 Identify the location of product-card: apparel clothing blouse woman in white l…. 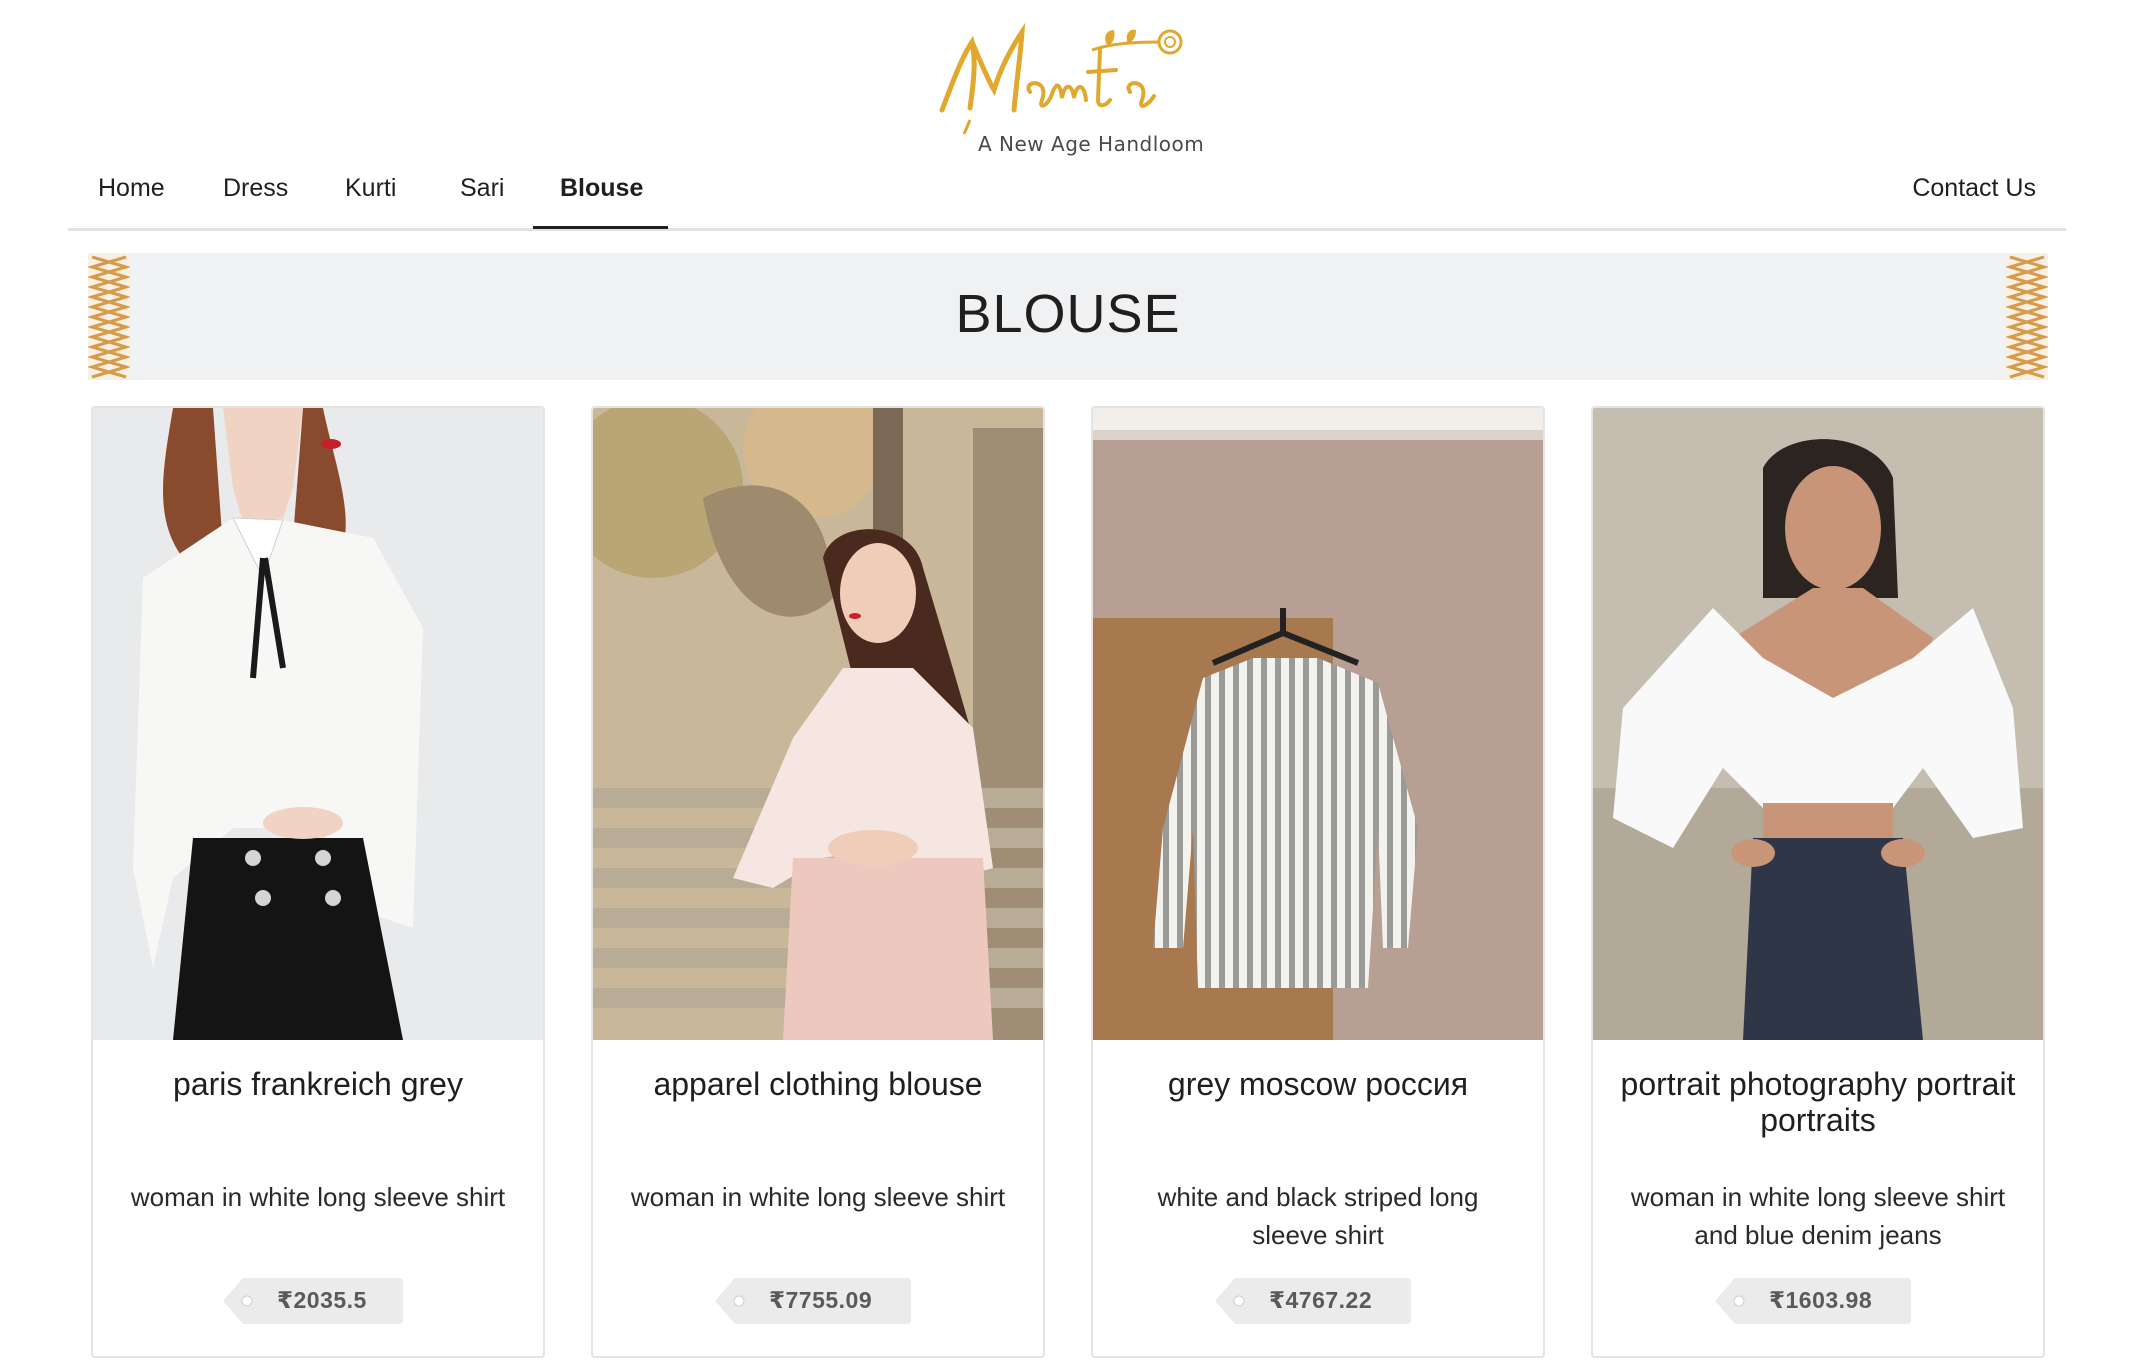
(818, 882).